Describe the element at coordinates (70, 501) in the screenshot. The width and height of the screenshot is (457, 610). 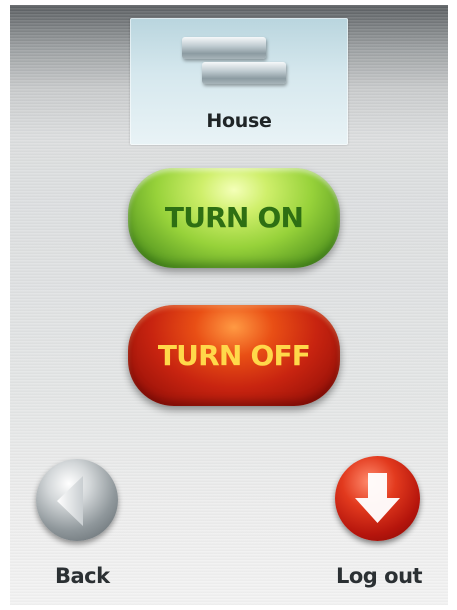
I see `back-arrow-icon` at that location.